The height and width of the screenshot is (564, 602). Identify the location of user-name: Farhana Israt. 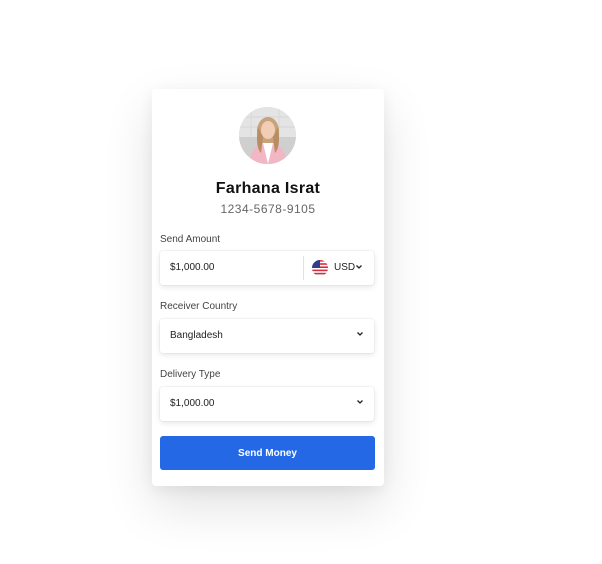
(268, 188).